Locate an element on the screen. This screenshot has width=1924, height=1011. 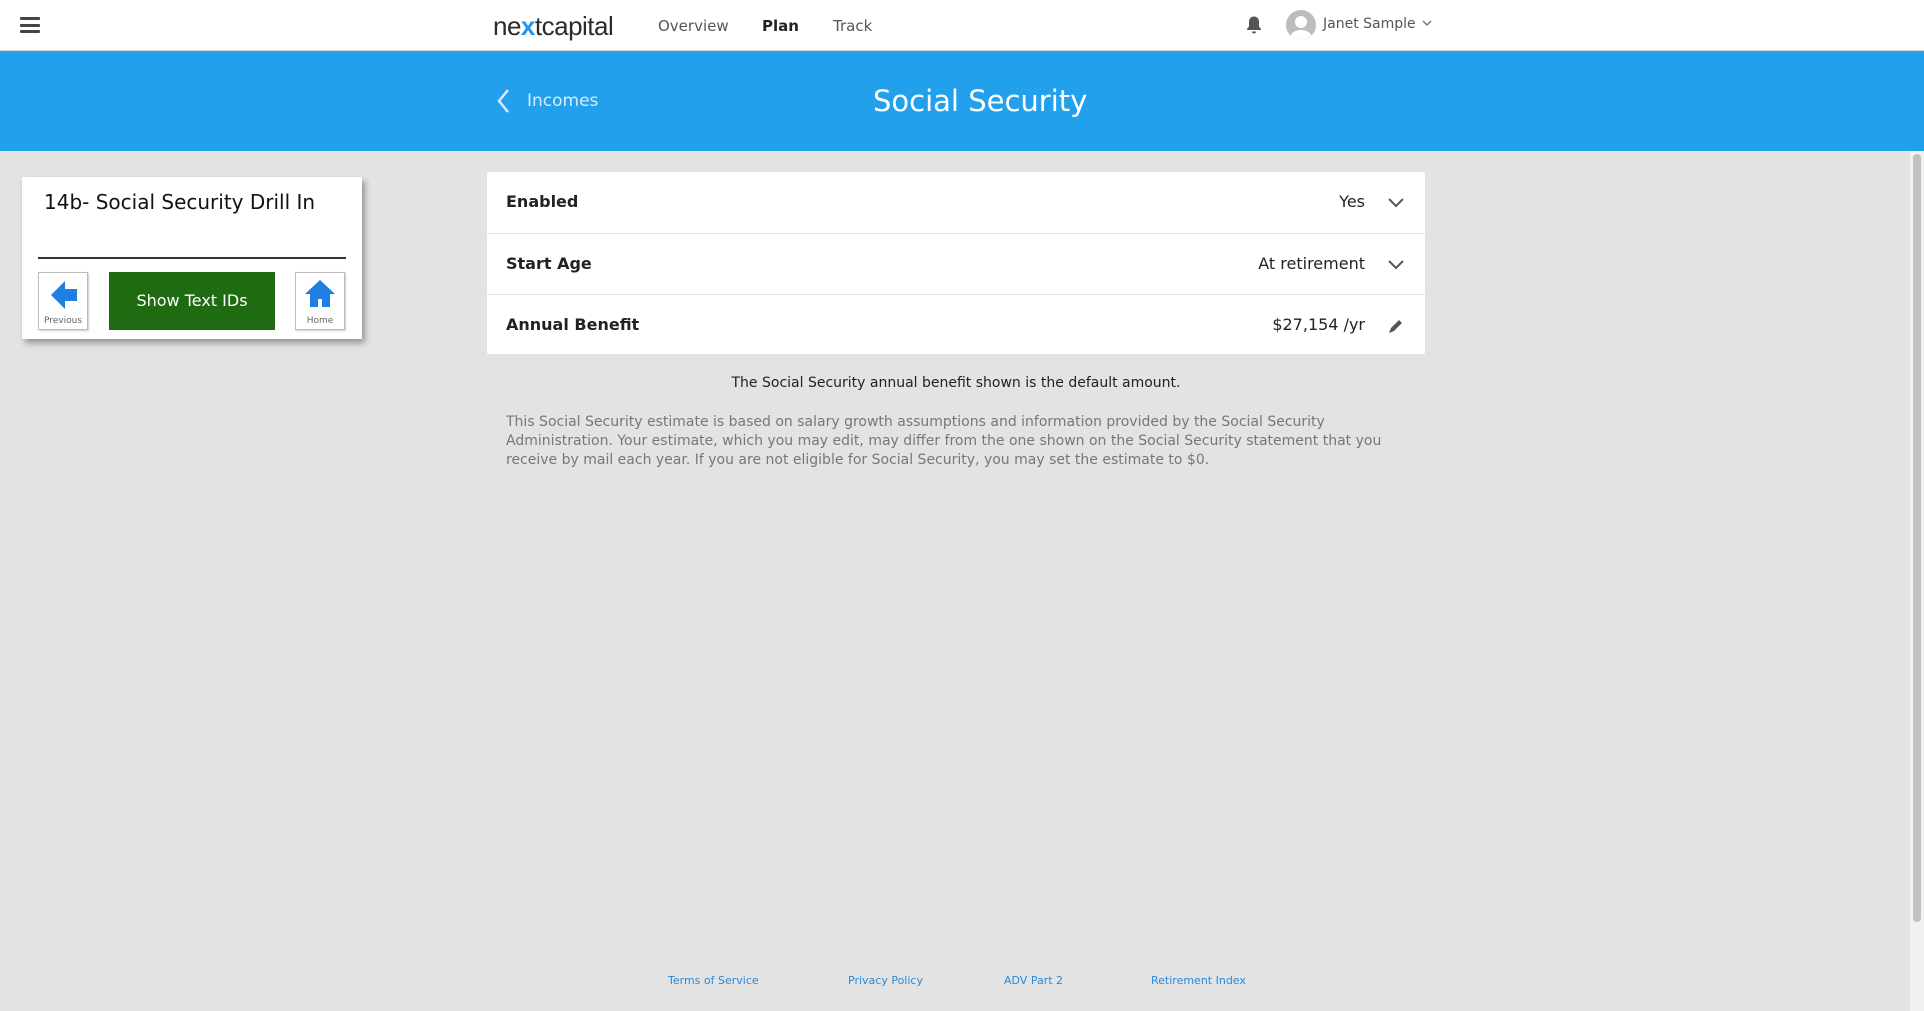
retirement-index-link: Retirement Index is located at coordinates (1198, 980).